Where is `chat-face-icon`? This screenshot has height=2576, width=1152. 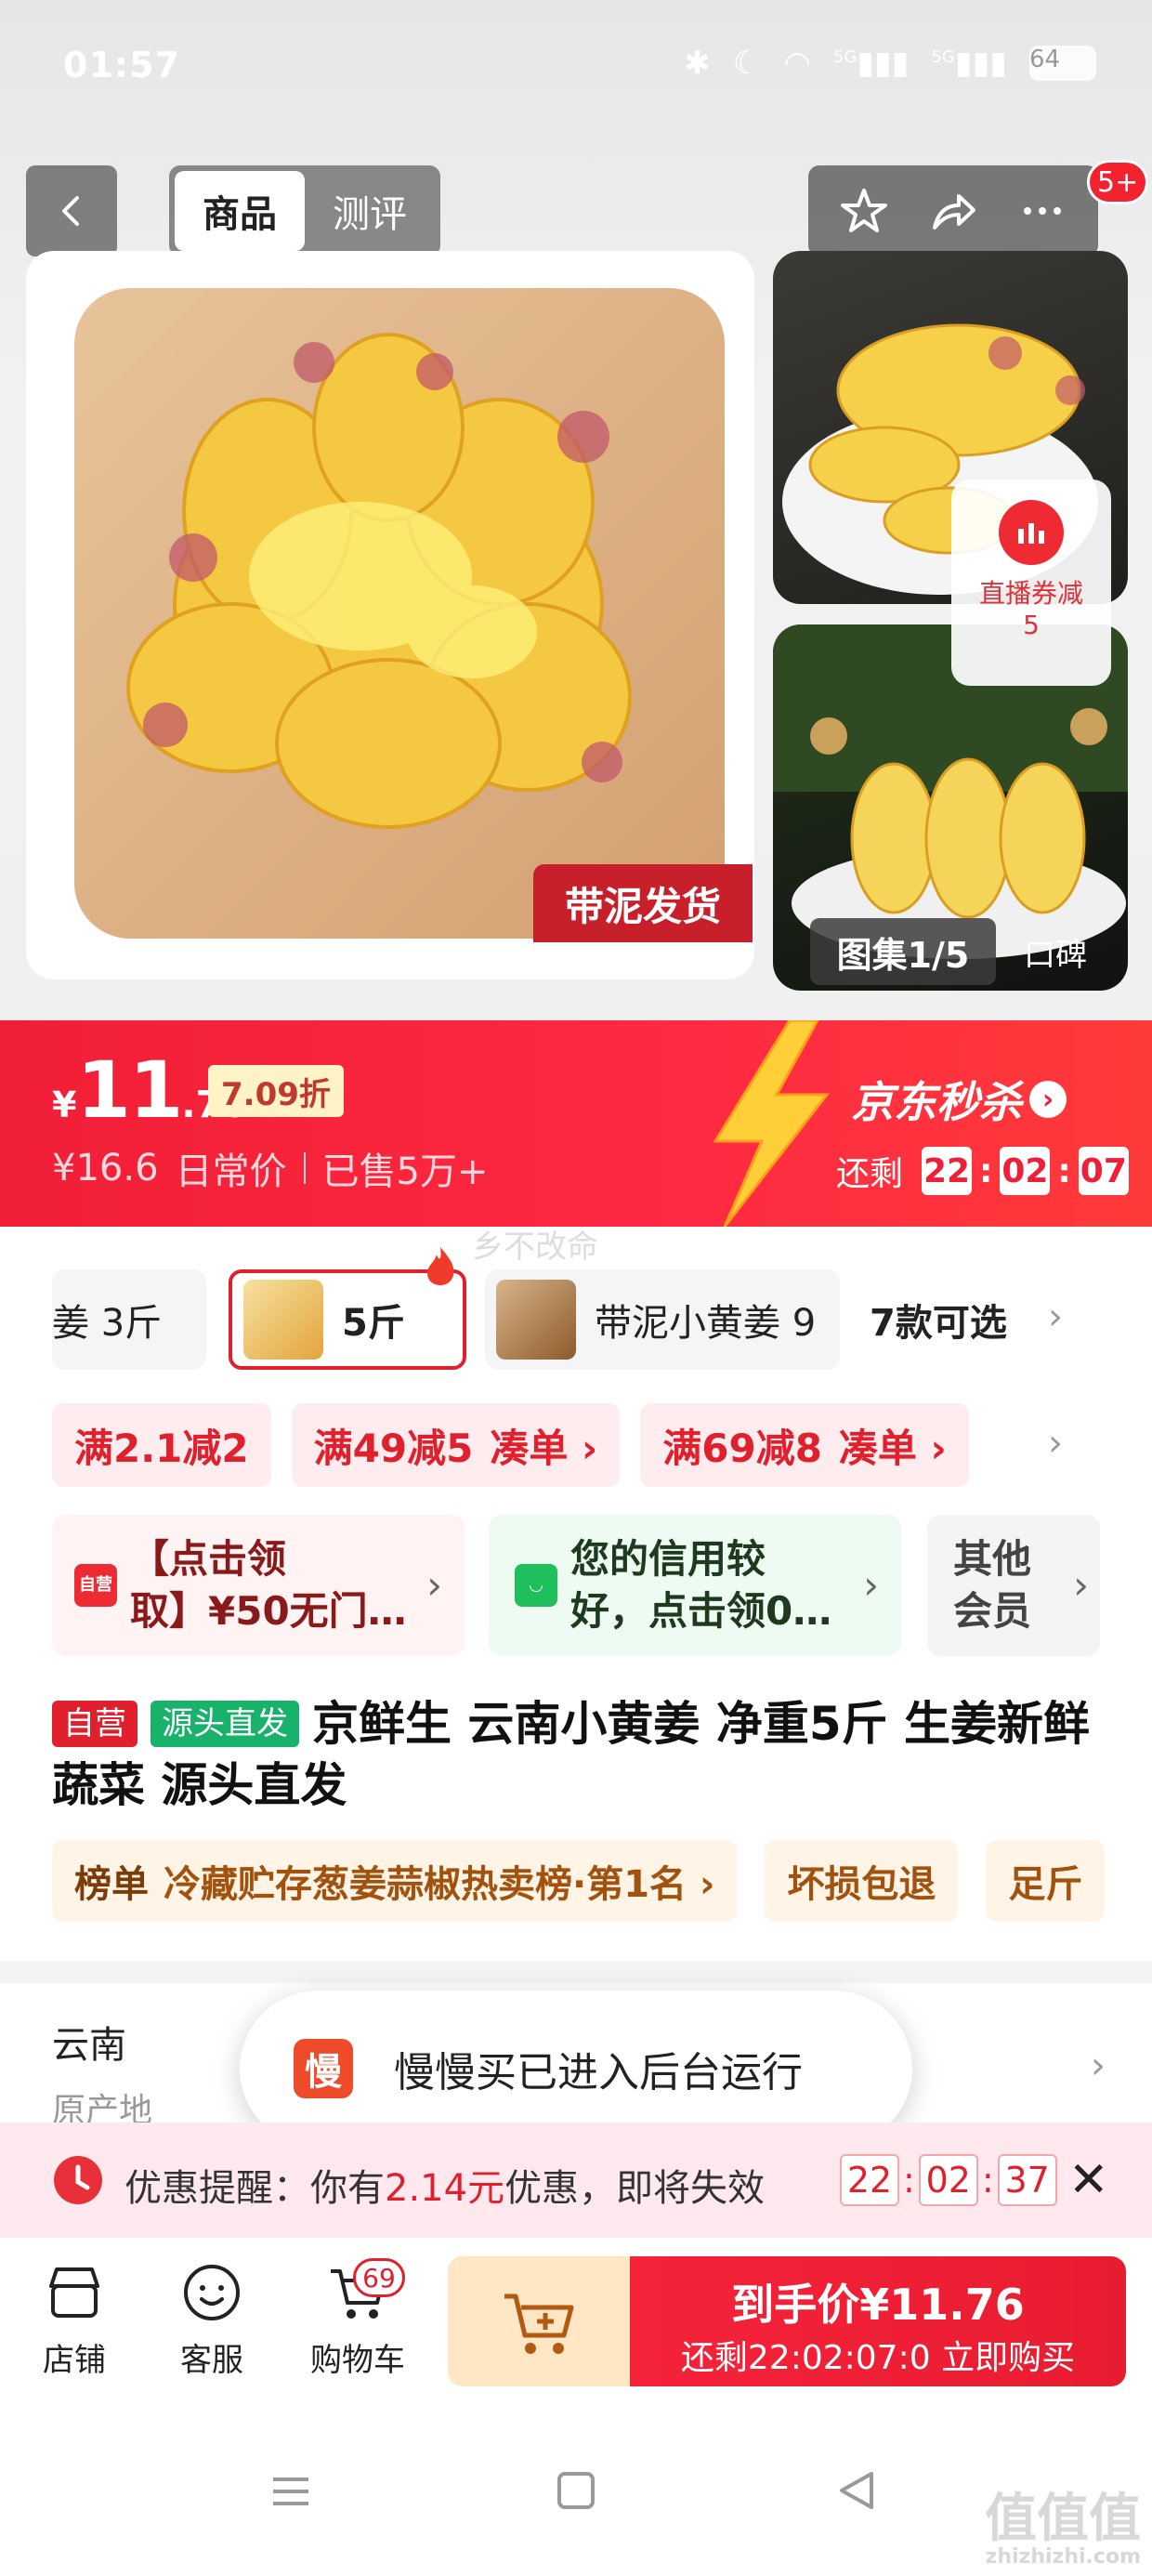 chat-face-icon is located at coordinates (212, 2292).